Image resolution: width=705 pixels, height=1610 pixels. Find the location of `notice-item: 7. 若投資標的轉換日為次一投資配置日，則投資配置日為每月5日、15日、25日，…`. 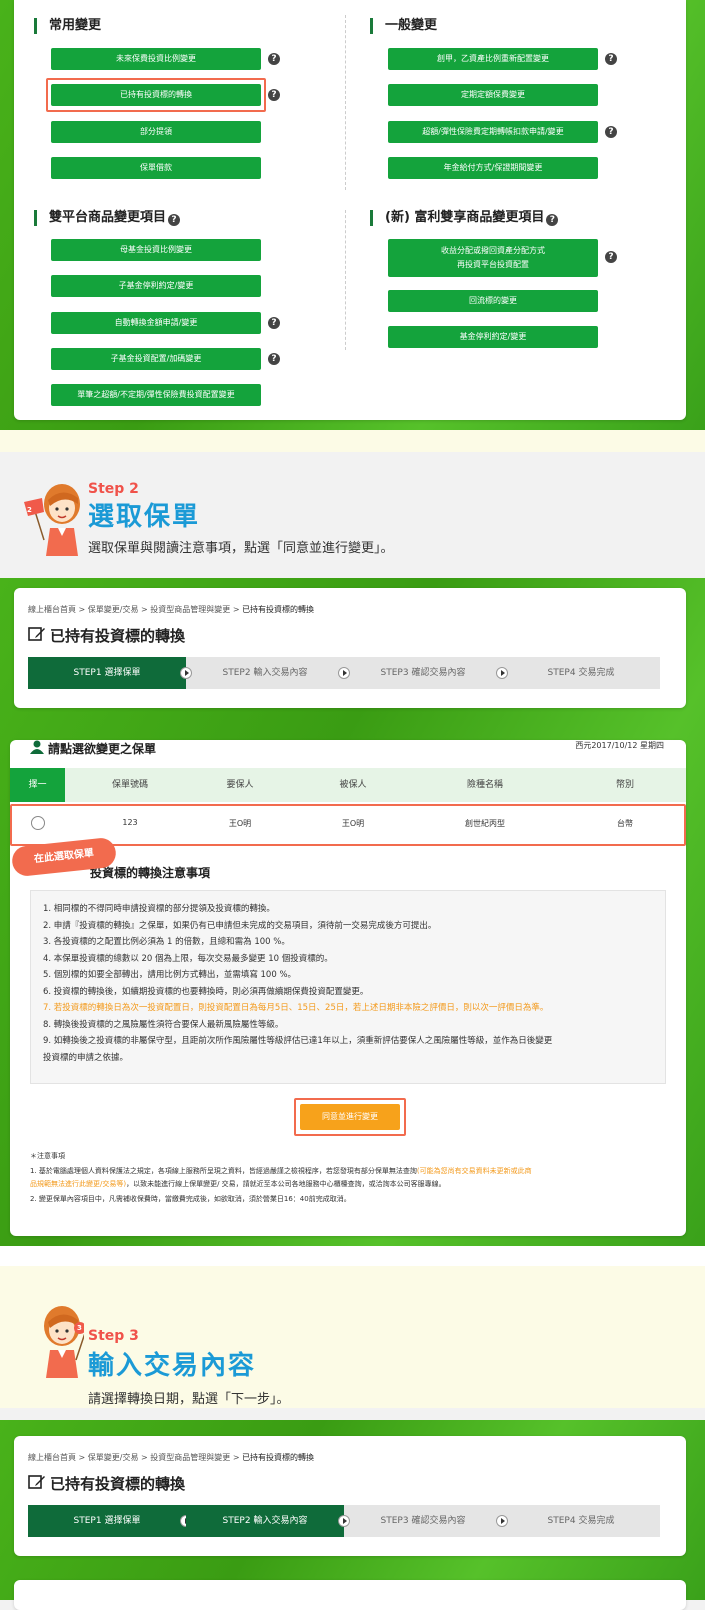

notice-item: 7. 若投資標的轉換日為次一投資配置日，則投資配置日為每月5日、15日、25日，… is located at coordinates (296, 1008).